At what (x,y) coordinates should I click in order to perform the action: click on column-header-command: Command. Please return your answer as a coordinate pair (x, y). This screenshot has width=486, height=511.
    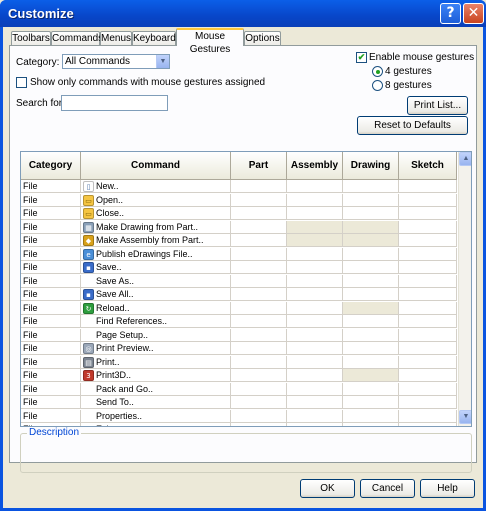
    Looking at the image, I should click on (156, 166).